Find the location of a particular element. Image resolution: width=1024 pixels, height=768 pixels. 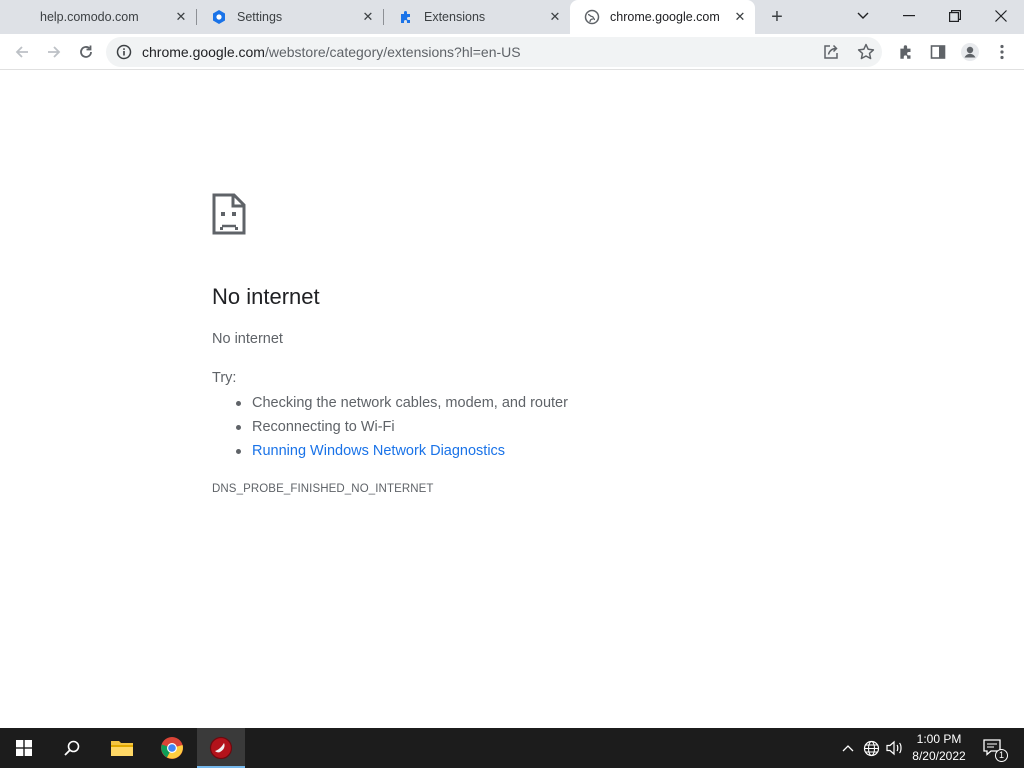

chrome-taskbar-button is located at coordinates (172, 748).